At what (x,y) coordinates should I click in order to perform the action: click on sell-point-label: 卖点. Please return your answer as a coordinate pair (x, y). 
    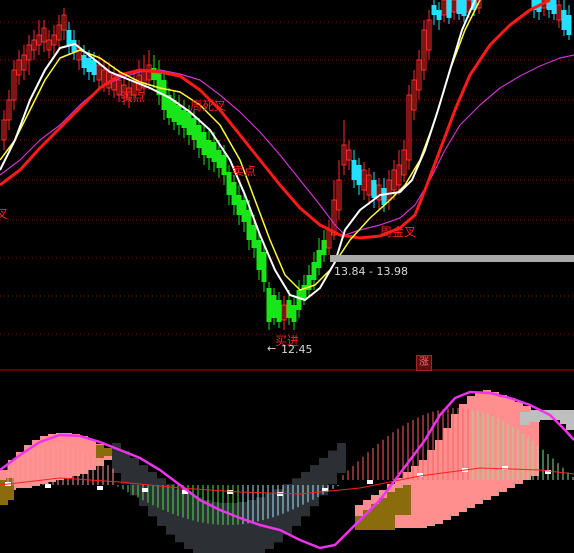
    Looking at the image, I should click on (244, 171).